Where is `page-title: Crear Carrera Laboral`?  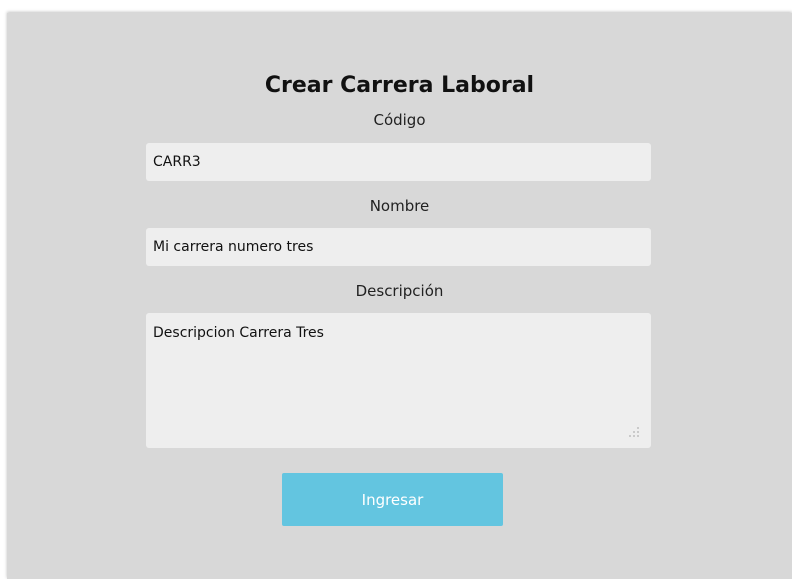 page-title: Crear Carrera Laboral is located at coordinates (399, 85).